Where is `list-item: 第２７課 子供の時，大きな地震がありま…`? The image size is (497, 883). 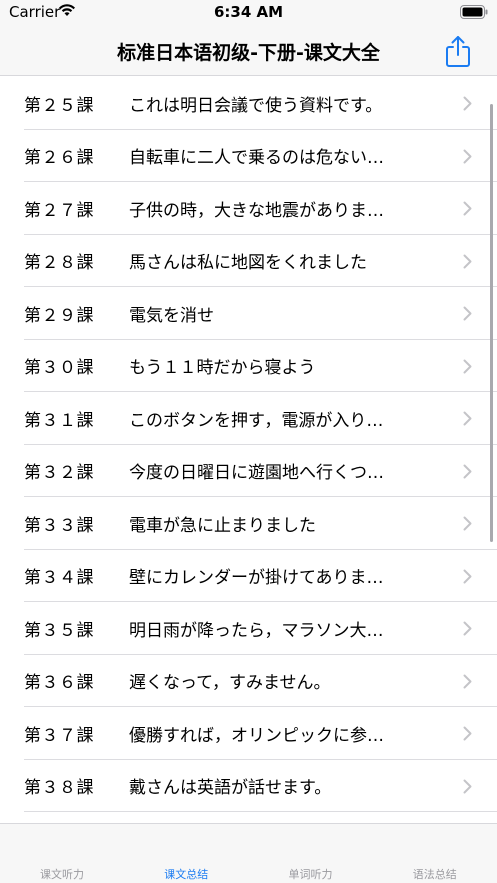
list-item: 第２７課 子供の時，大きな地震がありま… is located at coordinates (248, 208).